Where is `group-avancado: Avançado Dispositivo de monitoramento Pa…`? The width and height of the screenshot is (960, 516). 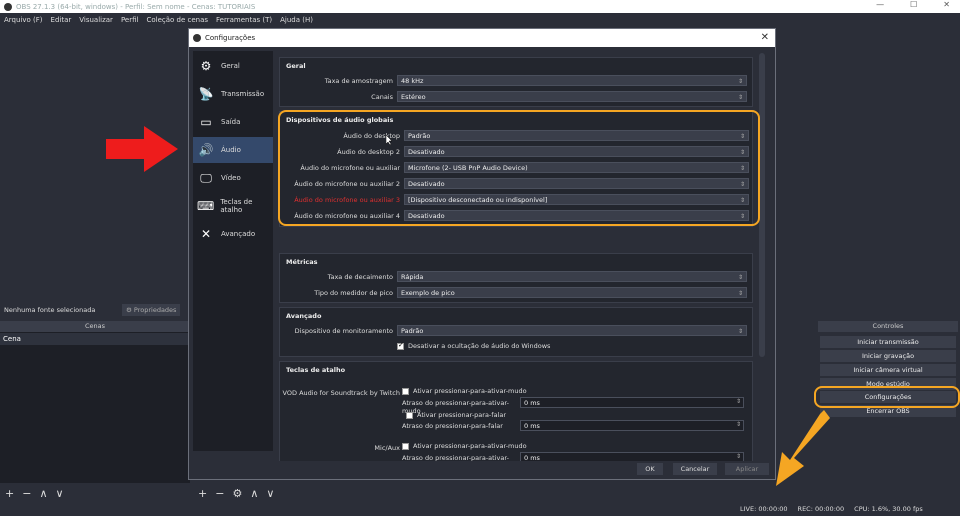
group-avancado: Avançado Dispositivo de monitoramento Pa… is located at coordinates (516, 332).